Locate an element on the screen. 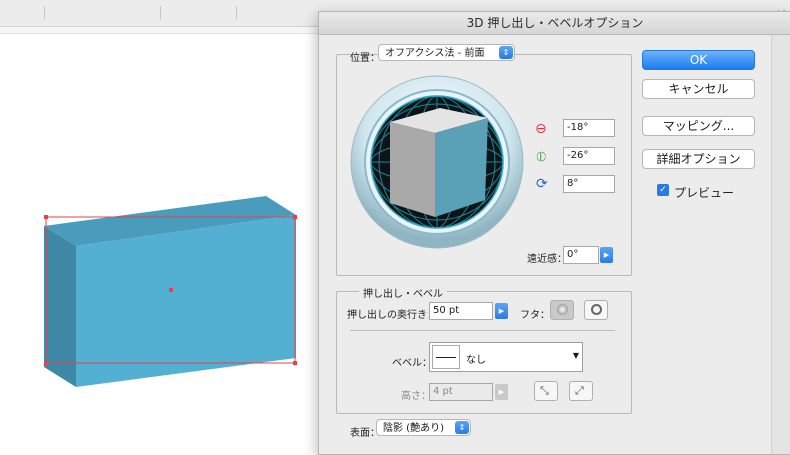  bevel-extent-out-button: ⤡ is located at coordinates (546, 391).